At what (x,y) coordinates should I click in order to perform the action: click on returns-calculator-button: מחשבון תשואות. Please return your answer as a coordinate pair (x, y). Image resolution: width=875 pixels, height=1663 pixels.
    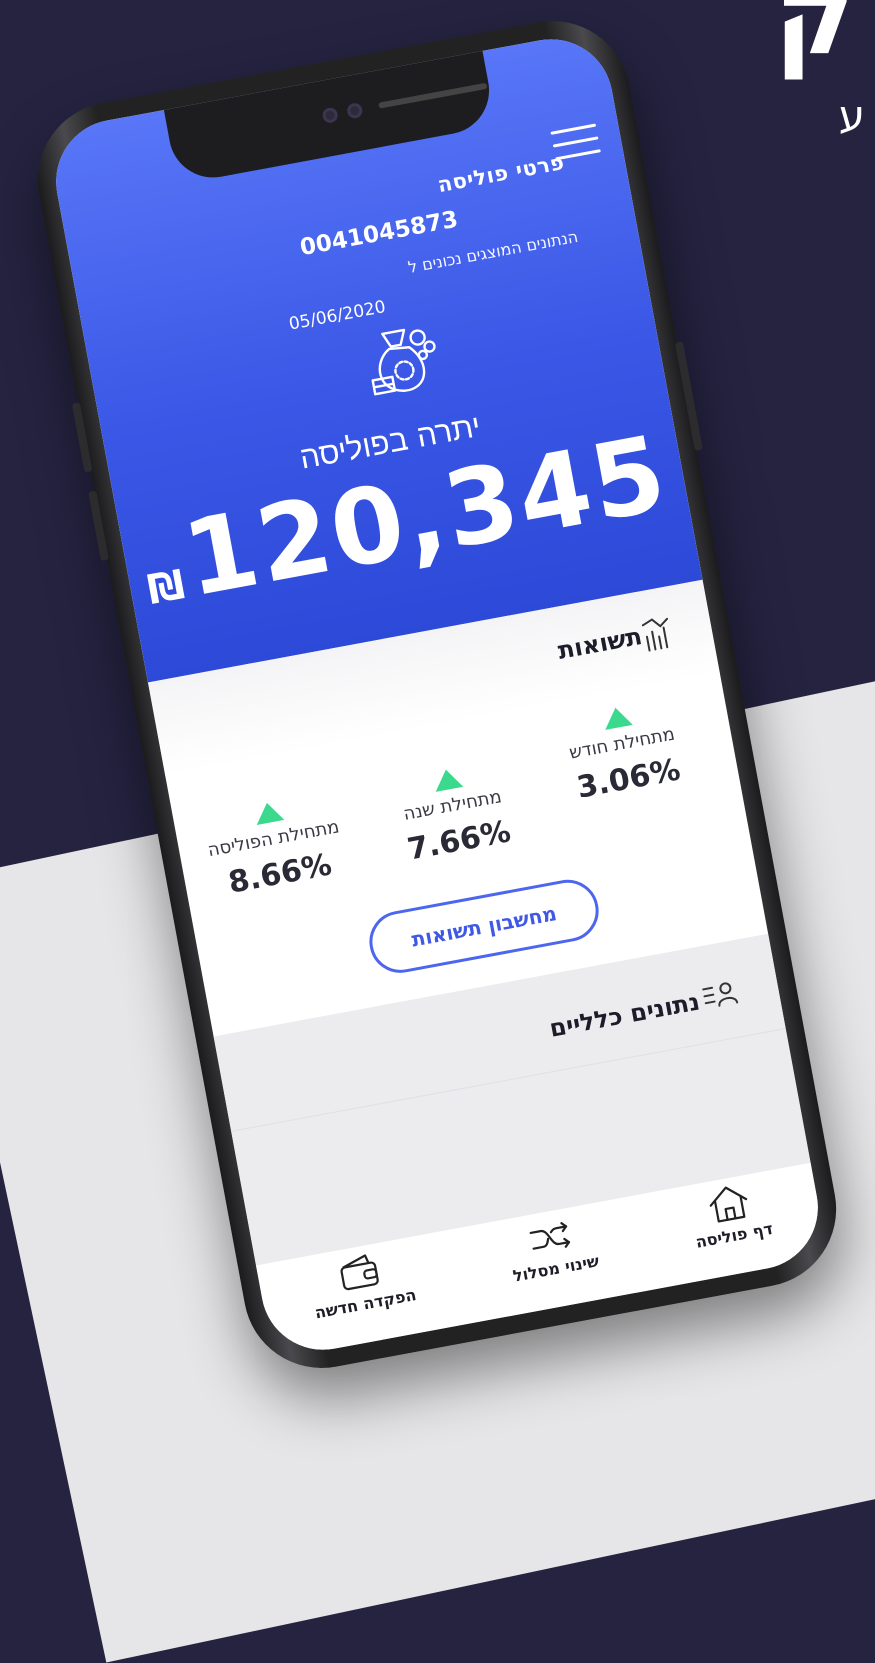
    Looking at the image, I should click on (484, 926).